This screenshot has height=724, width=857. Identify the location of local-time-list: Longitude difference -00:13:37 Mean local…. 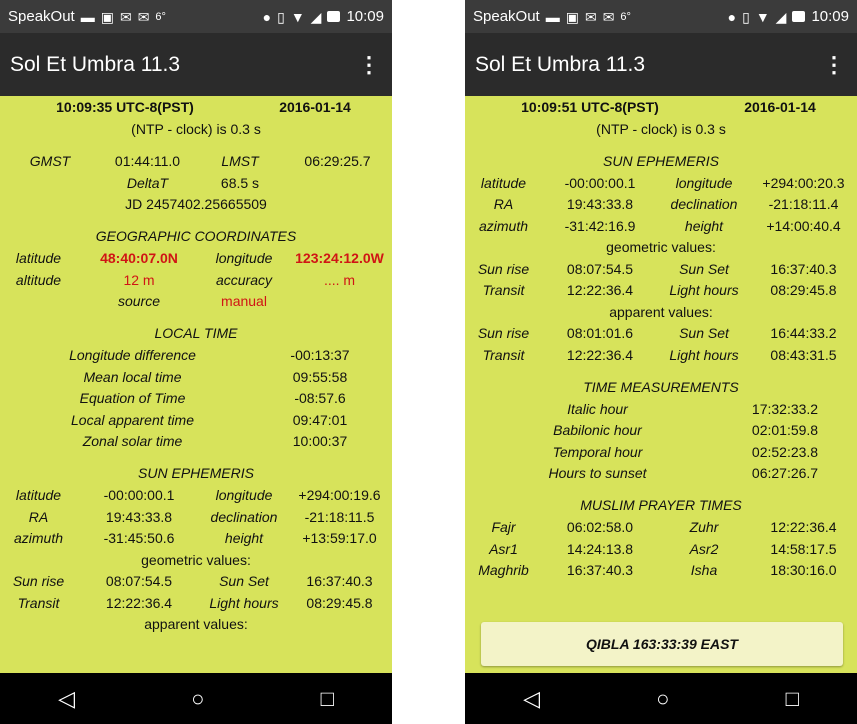
(196, 399).